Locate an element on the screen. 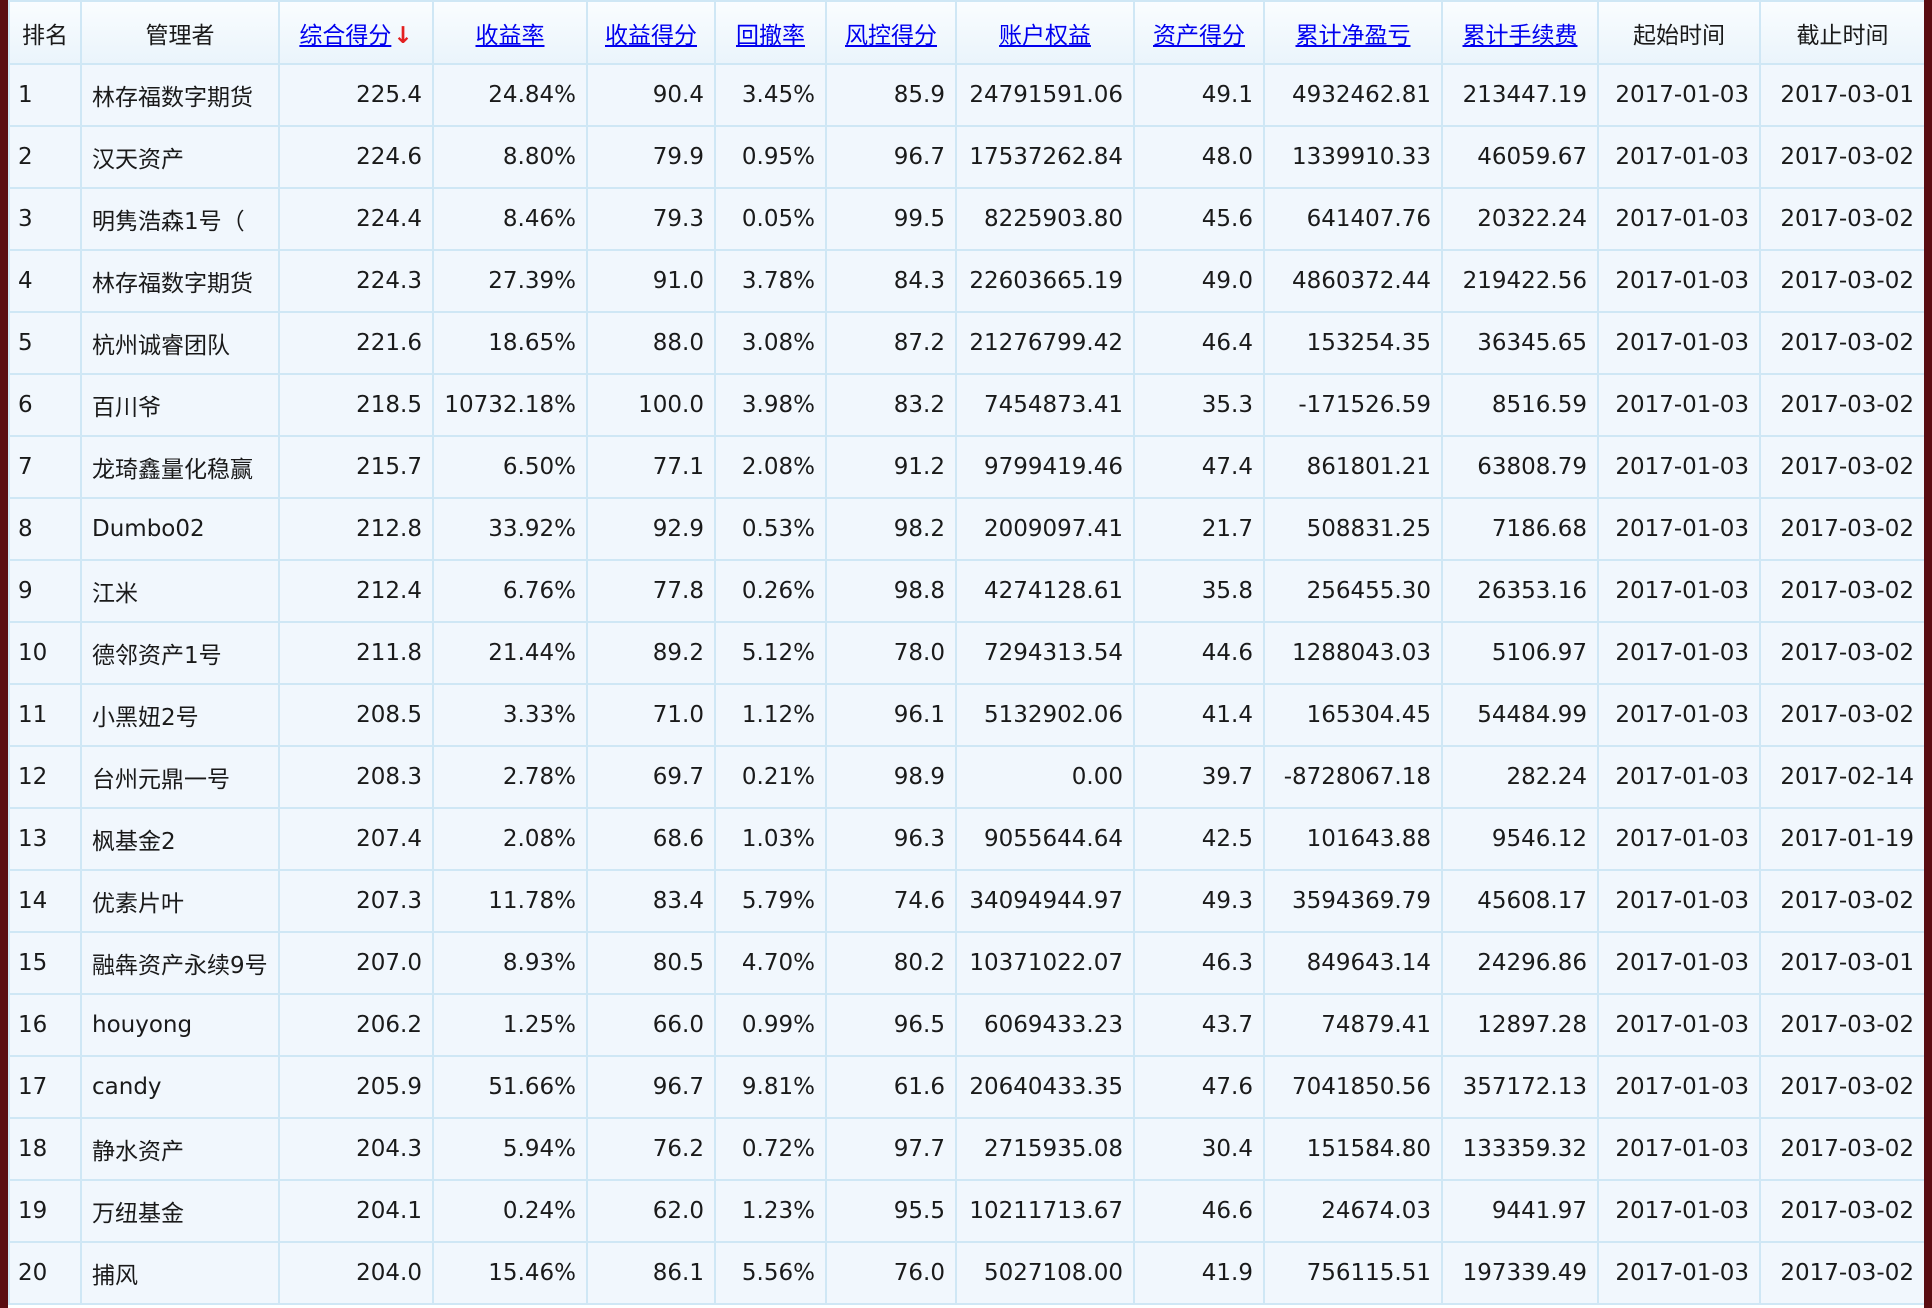 This screenshot has height=1308, width=1932. cell-manager: 德邻资产1号 is located at coordinates (180, 653).